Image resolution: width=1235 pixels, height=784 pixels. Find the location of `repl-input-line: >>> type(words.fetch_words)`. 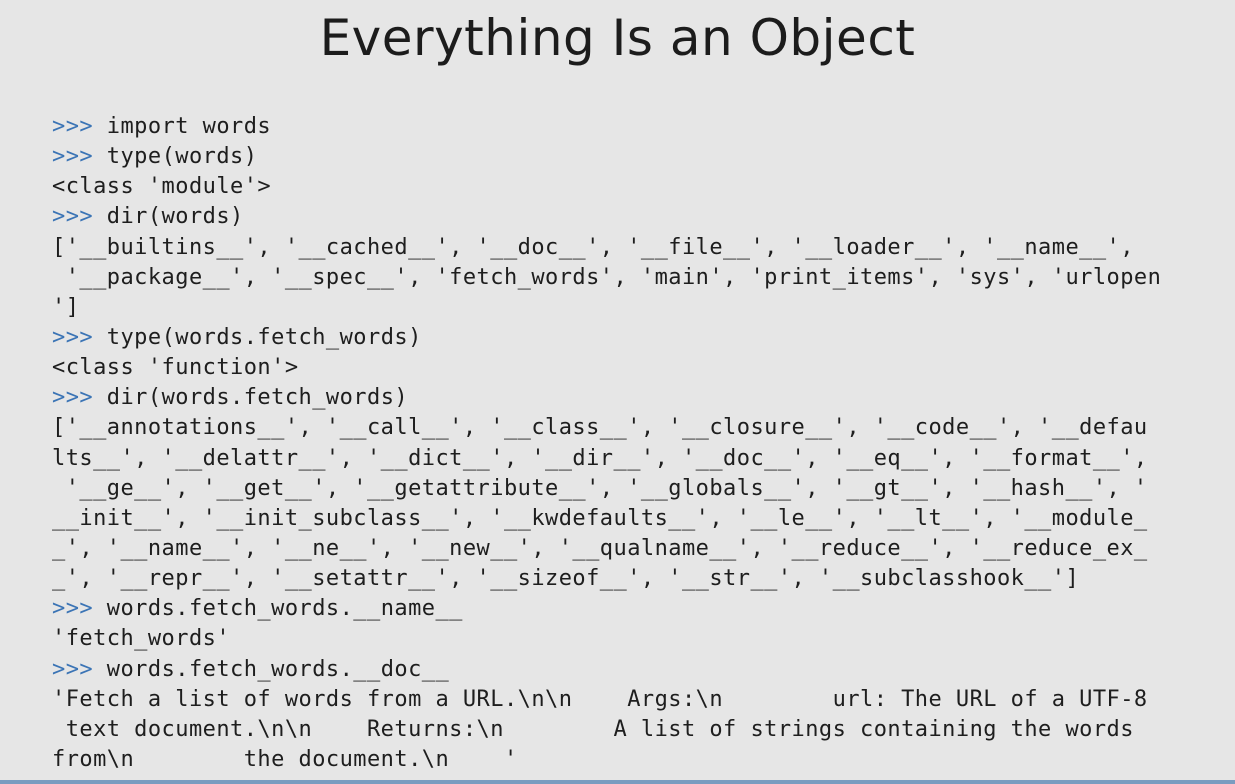

repl-input-line: >>> type(words.fetch_words) is located at coordinates (606, 338).